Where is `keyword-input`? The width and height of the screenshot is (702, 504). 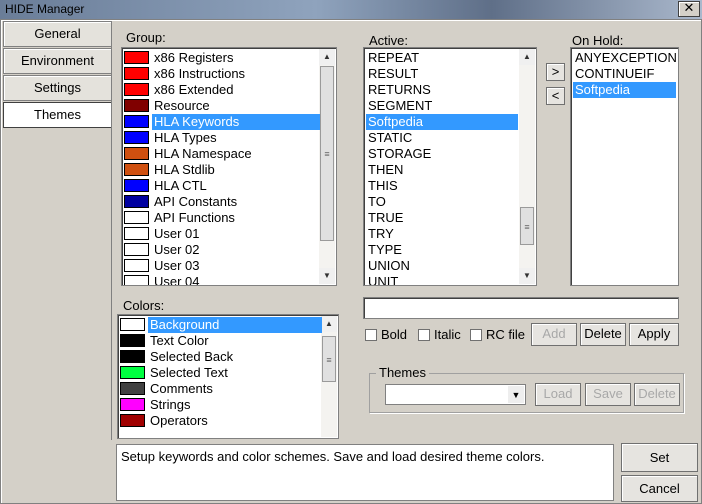 keyword-input is located at coordinates (521, 308).